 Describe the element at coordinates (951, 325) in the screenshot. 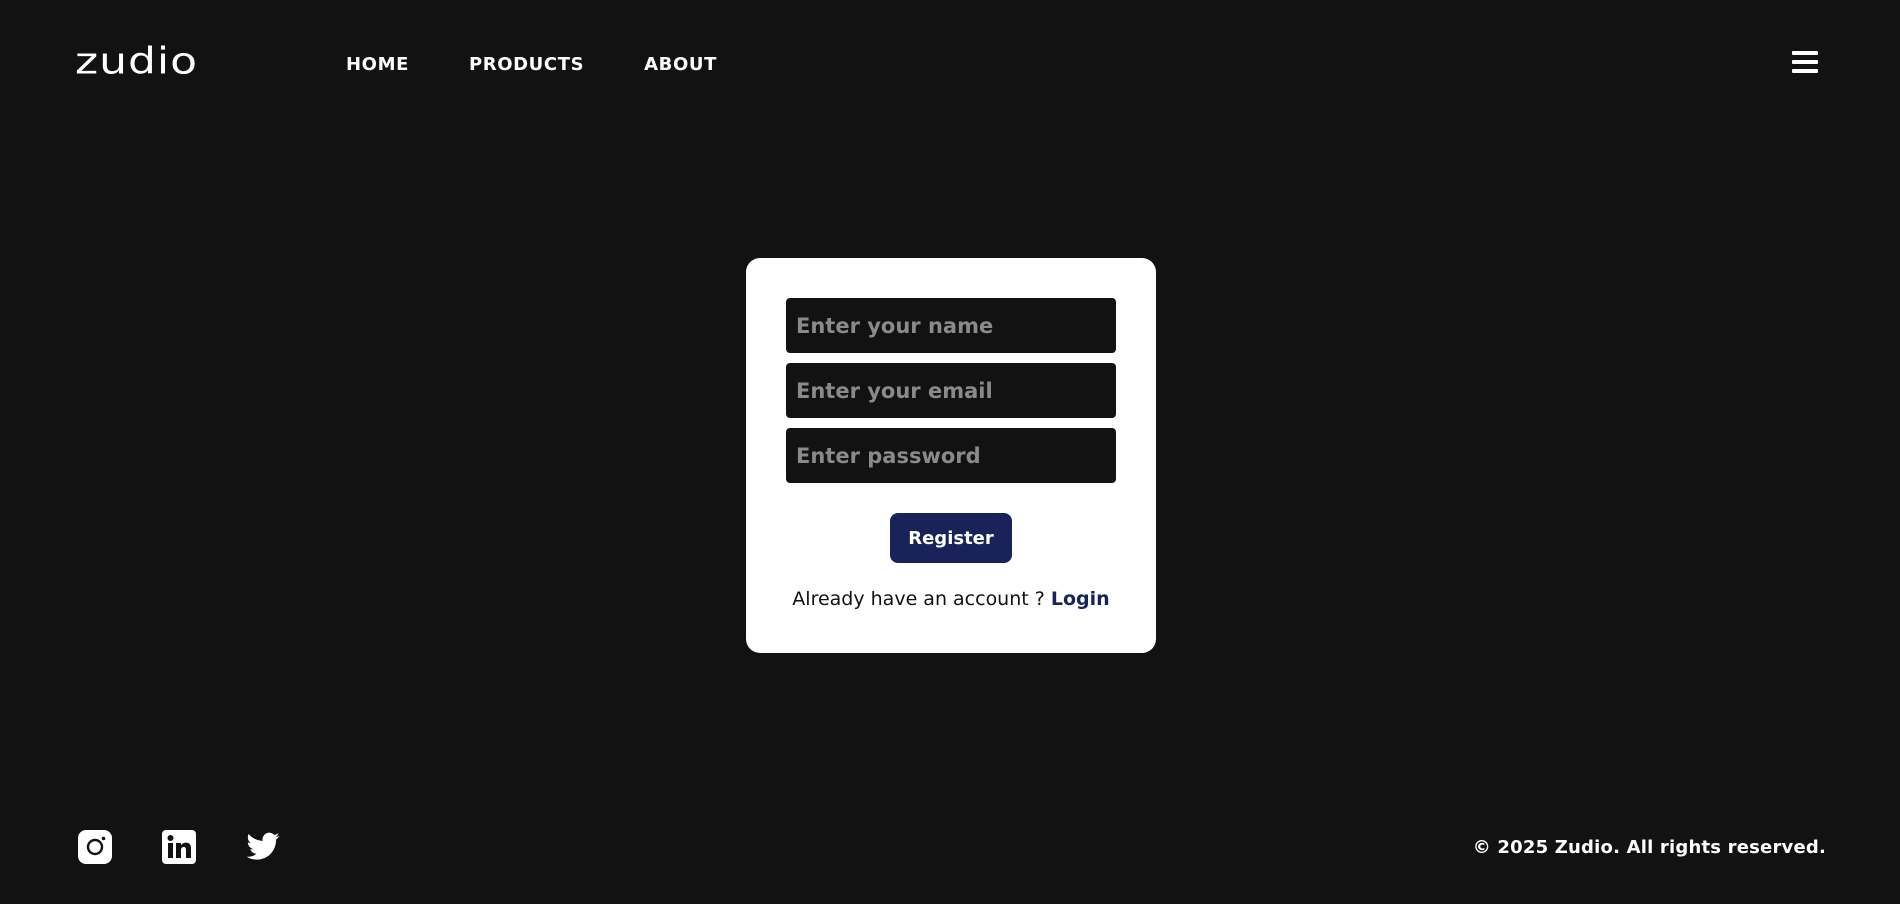

I see `name-input` at that location.